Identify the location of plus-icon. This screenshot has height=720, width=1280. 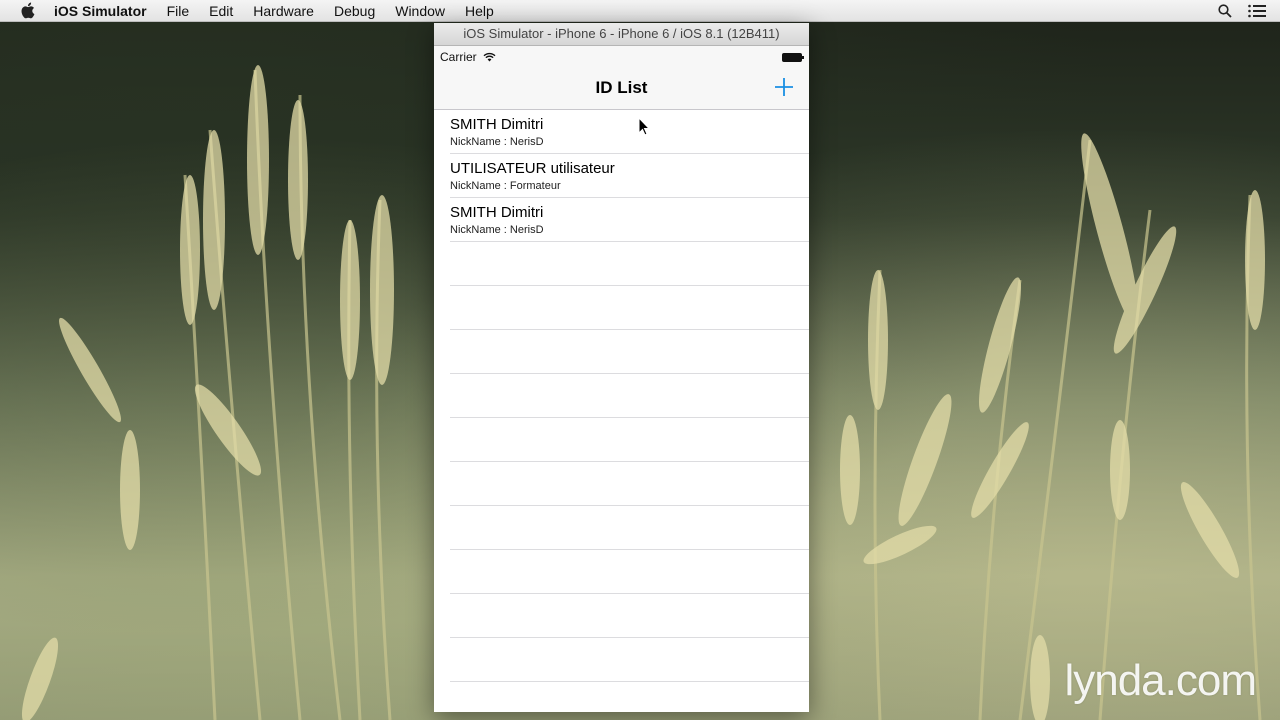
(784, 87).